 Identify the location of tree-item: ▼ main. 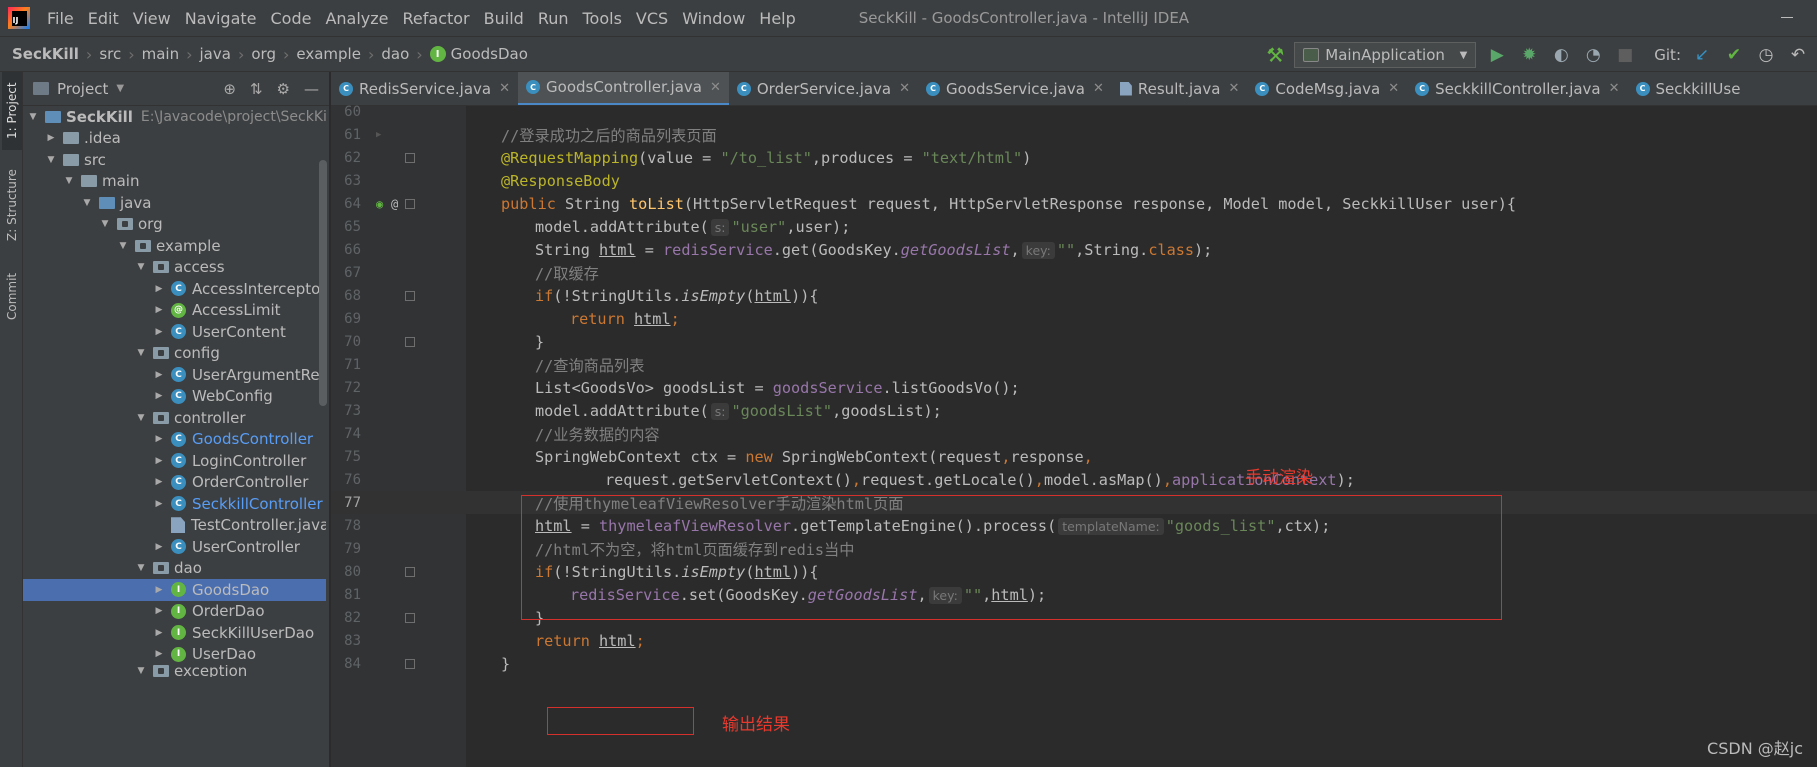
(174, 182).